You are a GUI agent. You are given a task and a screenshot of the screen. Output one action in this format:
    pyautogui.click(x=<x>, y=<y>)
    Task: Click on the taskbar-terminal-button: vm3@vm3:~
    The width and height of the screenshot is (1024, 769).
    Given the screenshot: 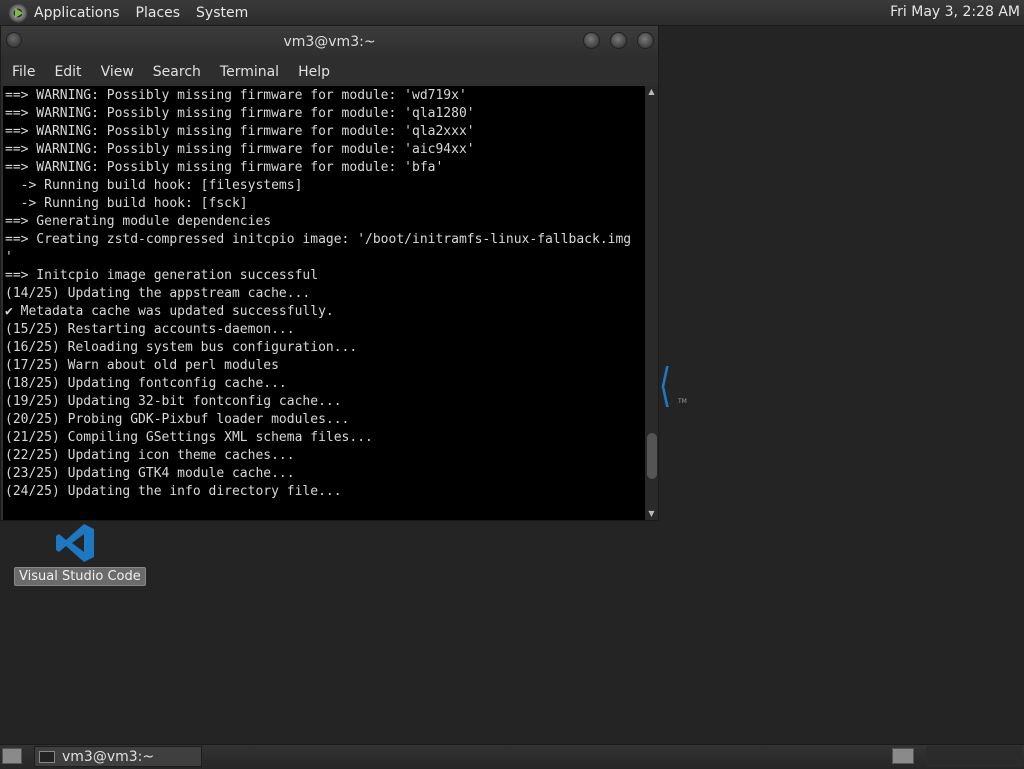 What is the action you would take?
    pyautogui.click(x=118, y=756)
    